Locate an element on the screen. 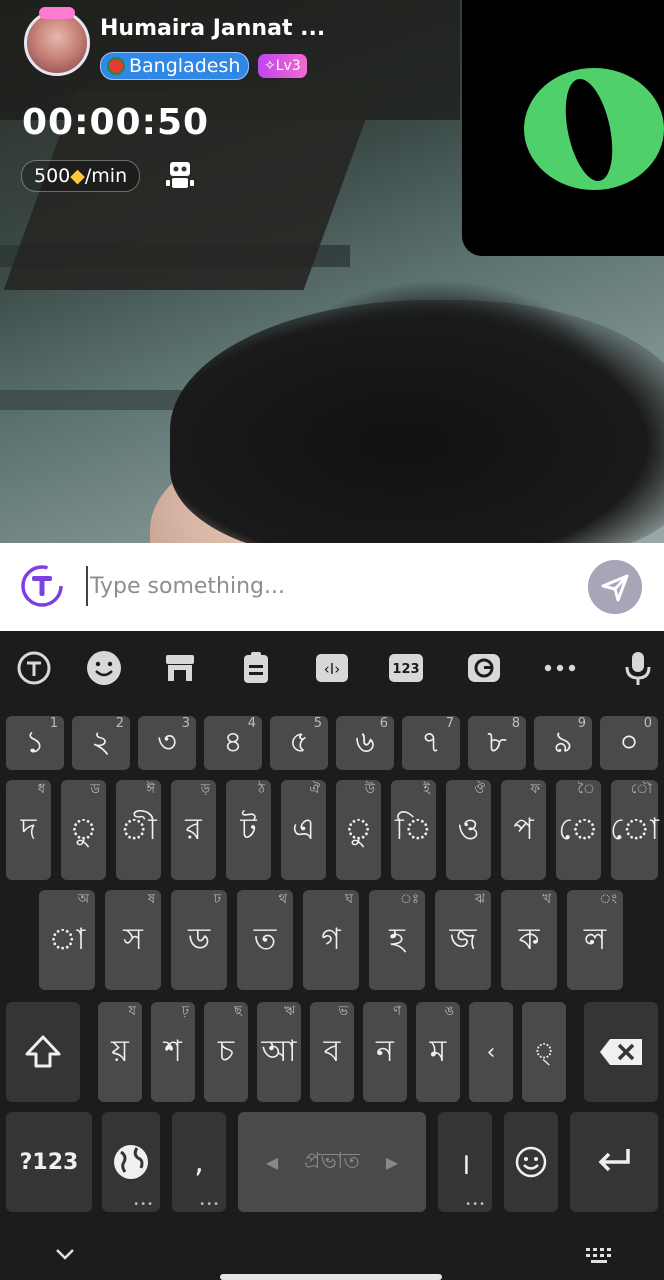 This screenshot has width=664, height=1280. key-row2: া অ is located at coordinates (67, 940).